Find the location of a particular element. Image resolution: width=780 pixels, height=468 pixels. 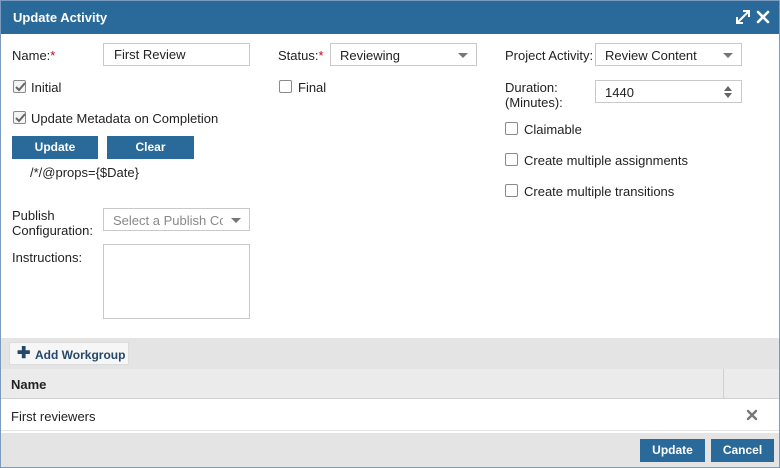

stepper-arrows-icon is located at coordinates (728, 92).